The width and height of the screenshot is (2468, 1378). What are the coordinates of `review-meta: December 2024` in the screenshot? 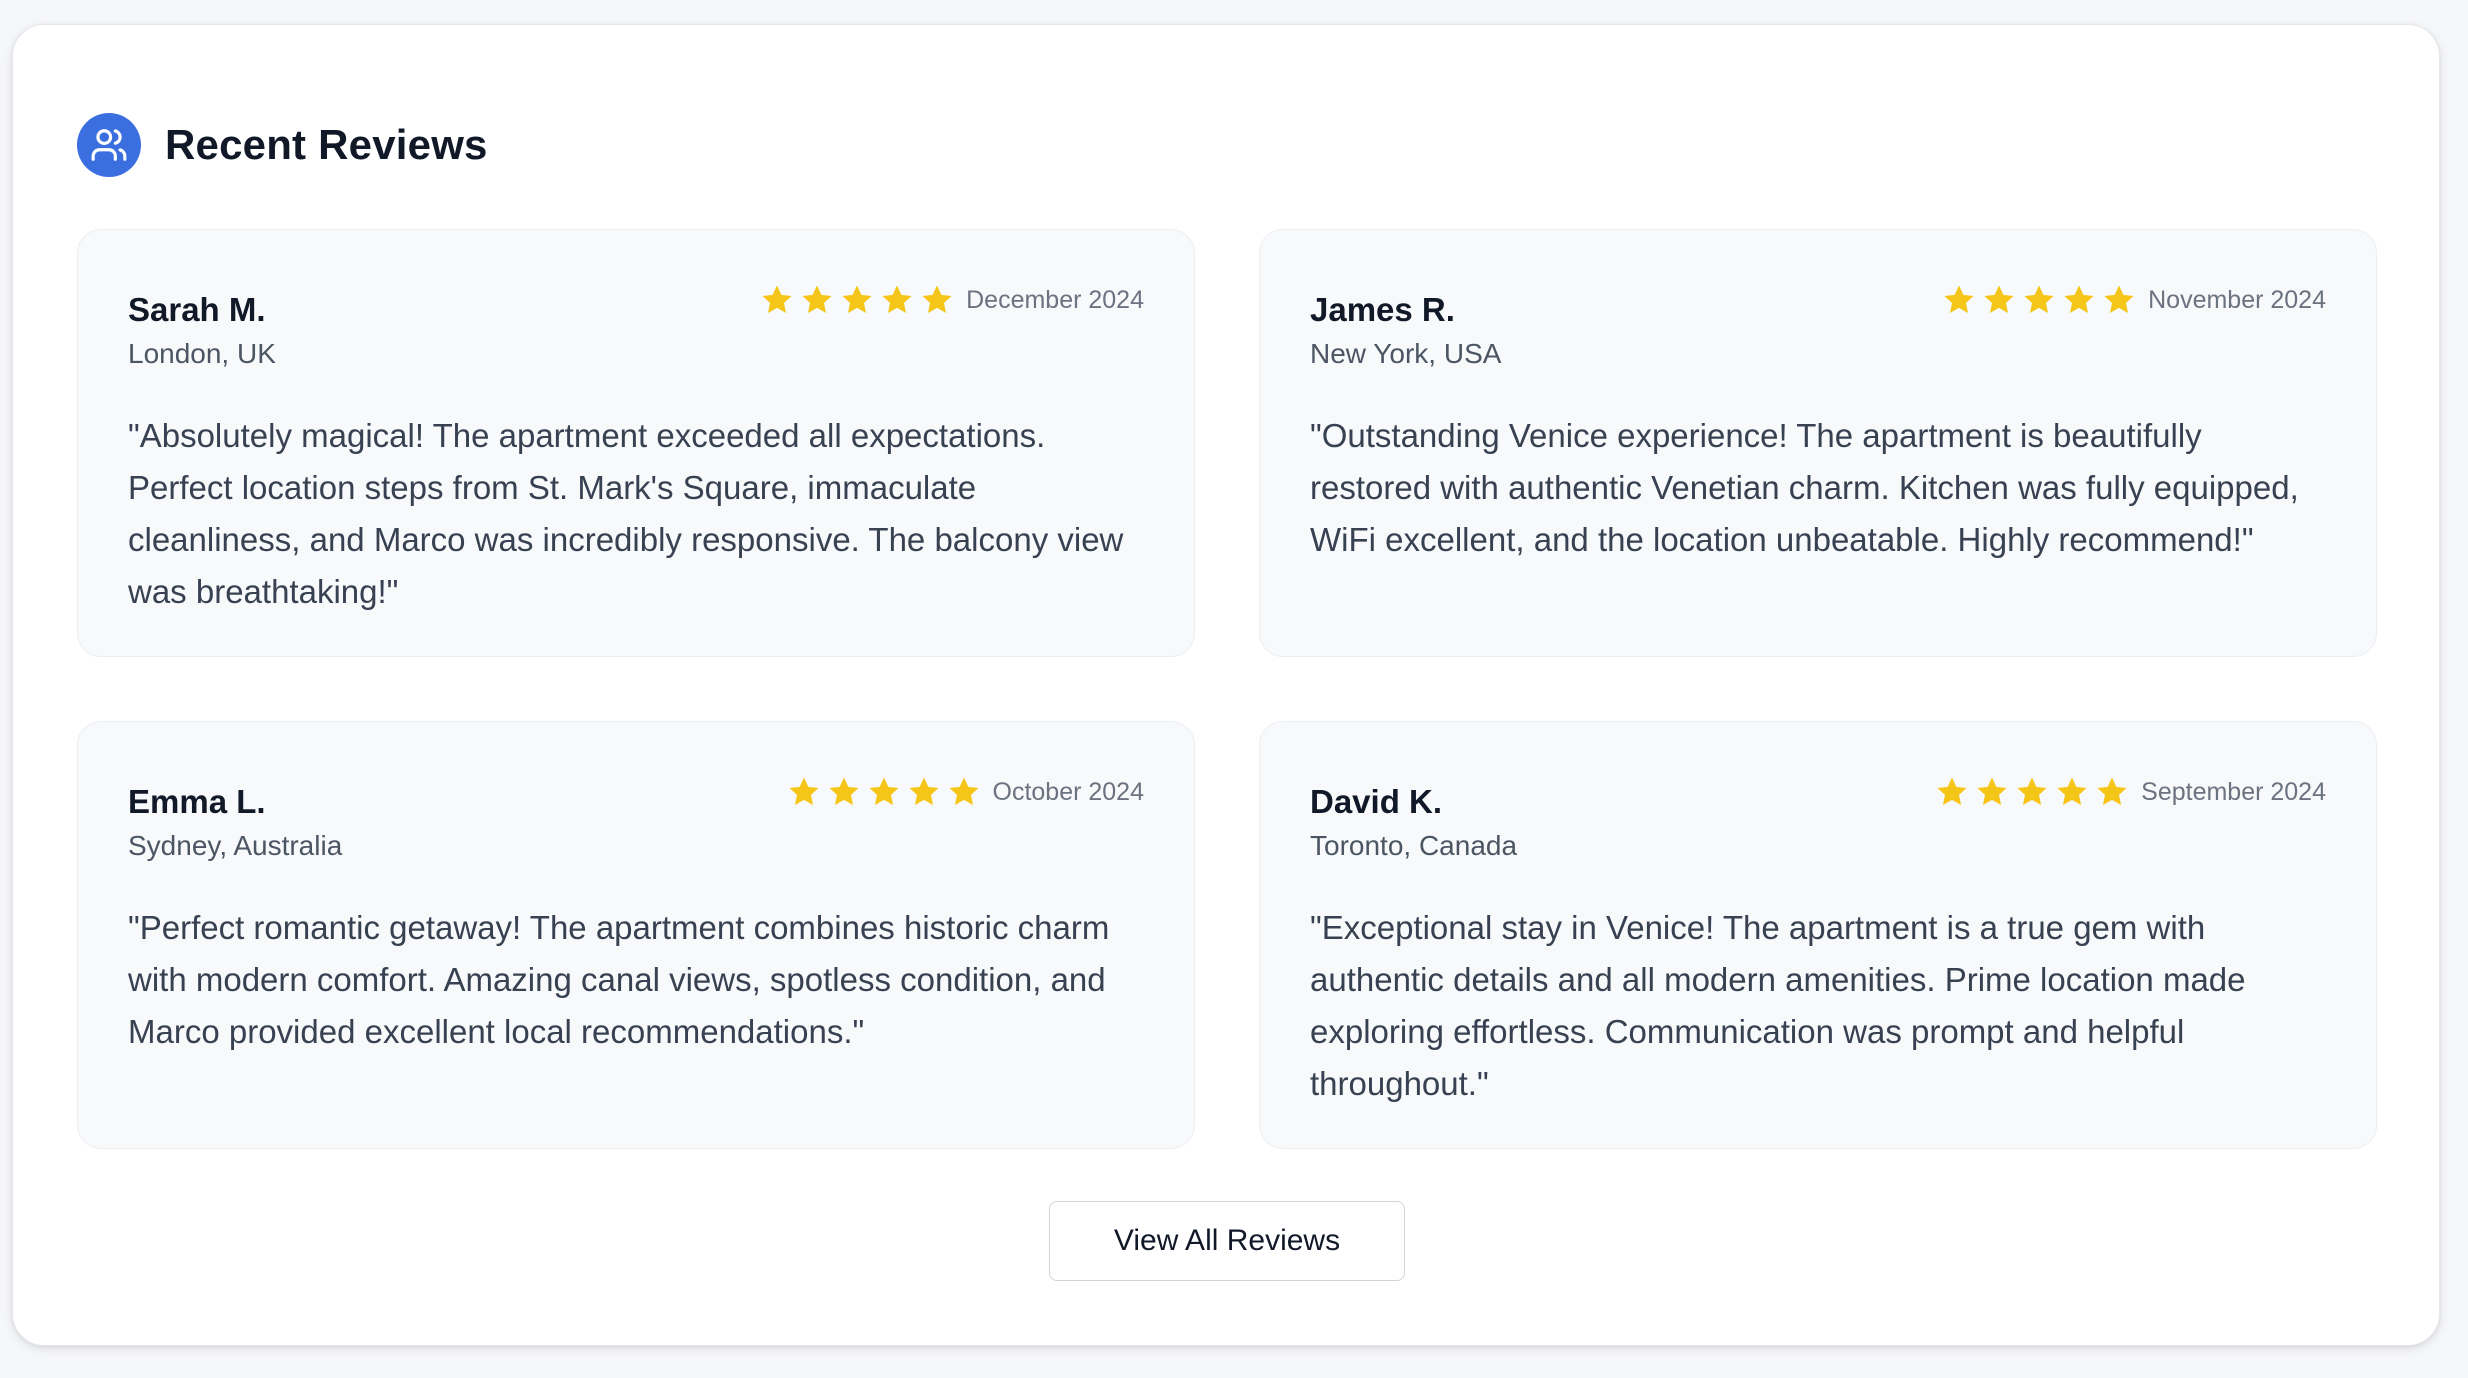 It's located at (952, 300).